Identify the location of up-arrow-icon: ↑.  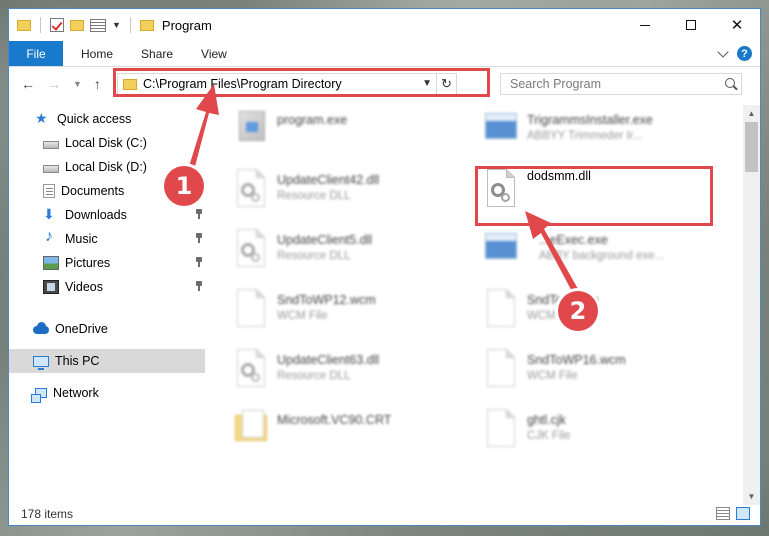
(97, 84).